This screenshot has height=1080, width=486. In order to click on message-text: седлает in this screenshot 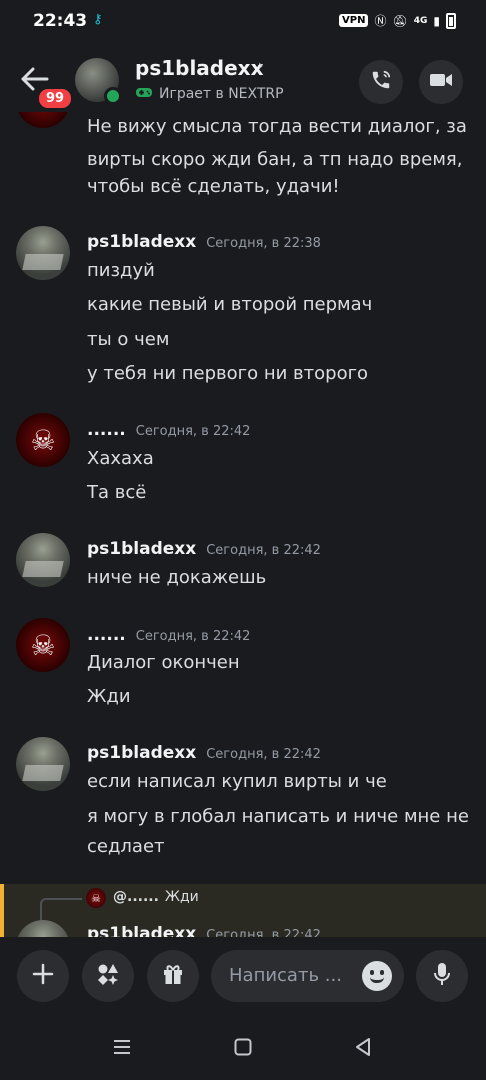, I will do `click(126, 846)`.